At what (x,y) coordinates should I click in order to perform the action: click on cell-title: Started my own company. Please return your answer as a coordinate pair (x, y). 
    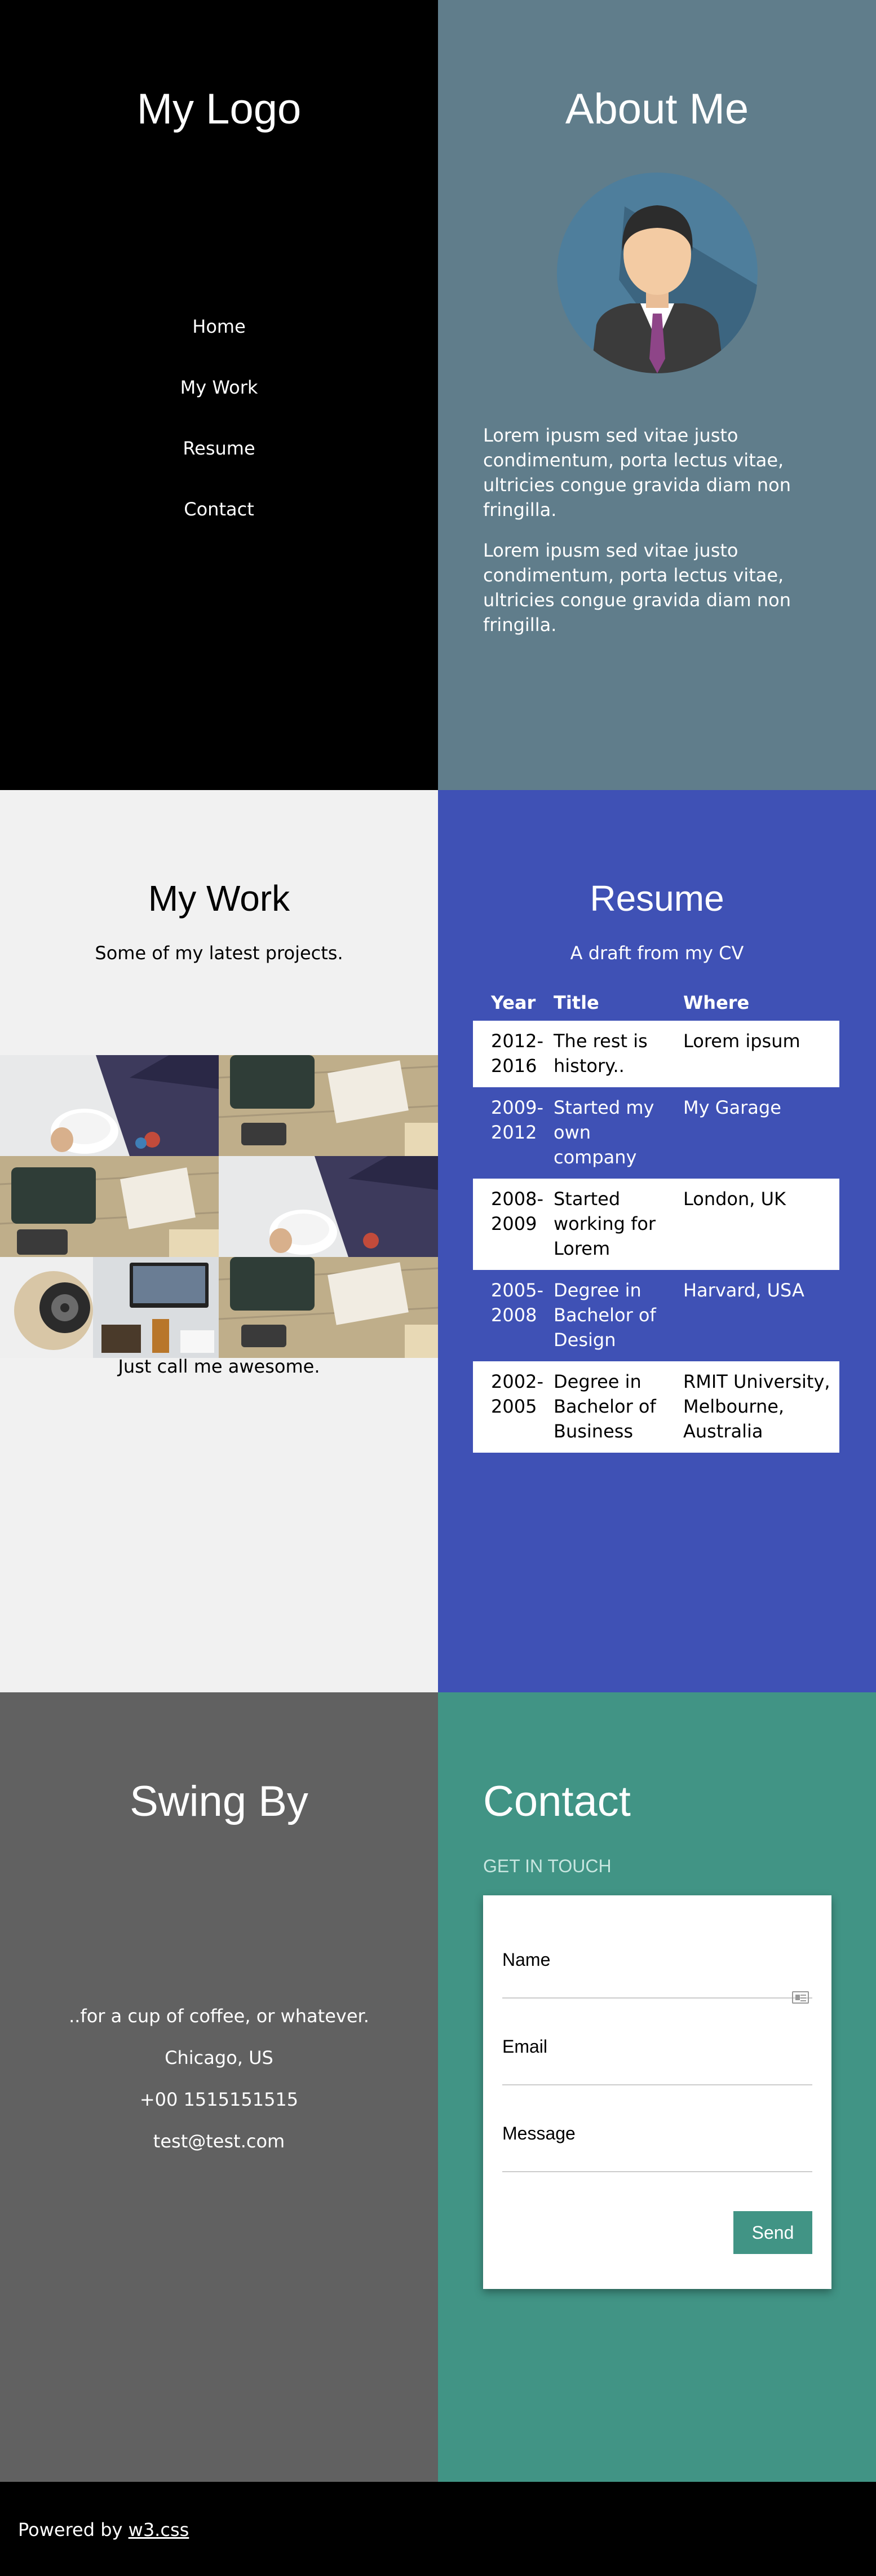
    Looking at the image, I should click on (613, 1133).